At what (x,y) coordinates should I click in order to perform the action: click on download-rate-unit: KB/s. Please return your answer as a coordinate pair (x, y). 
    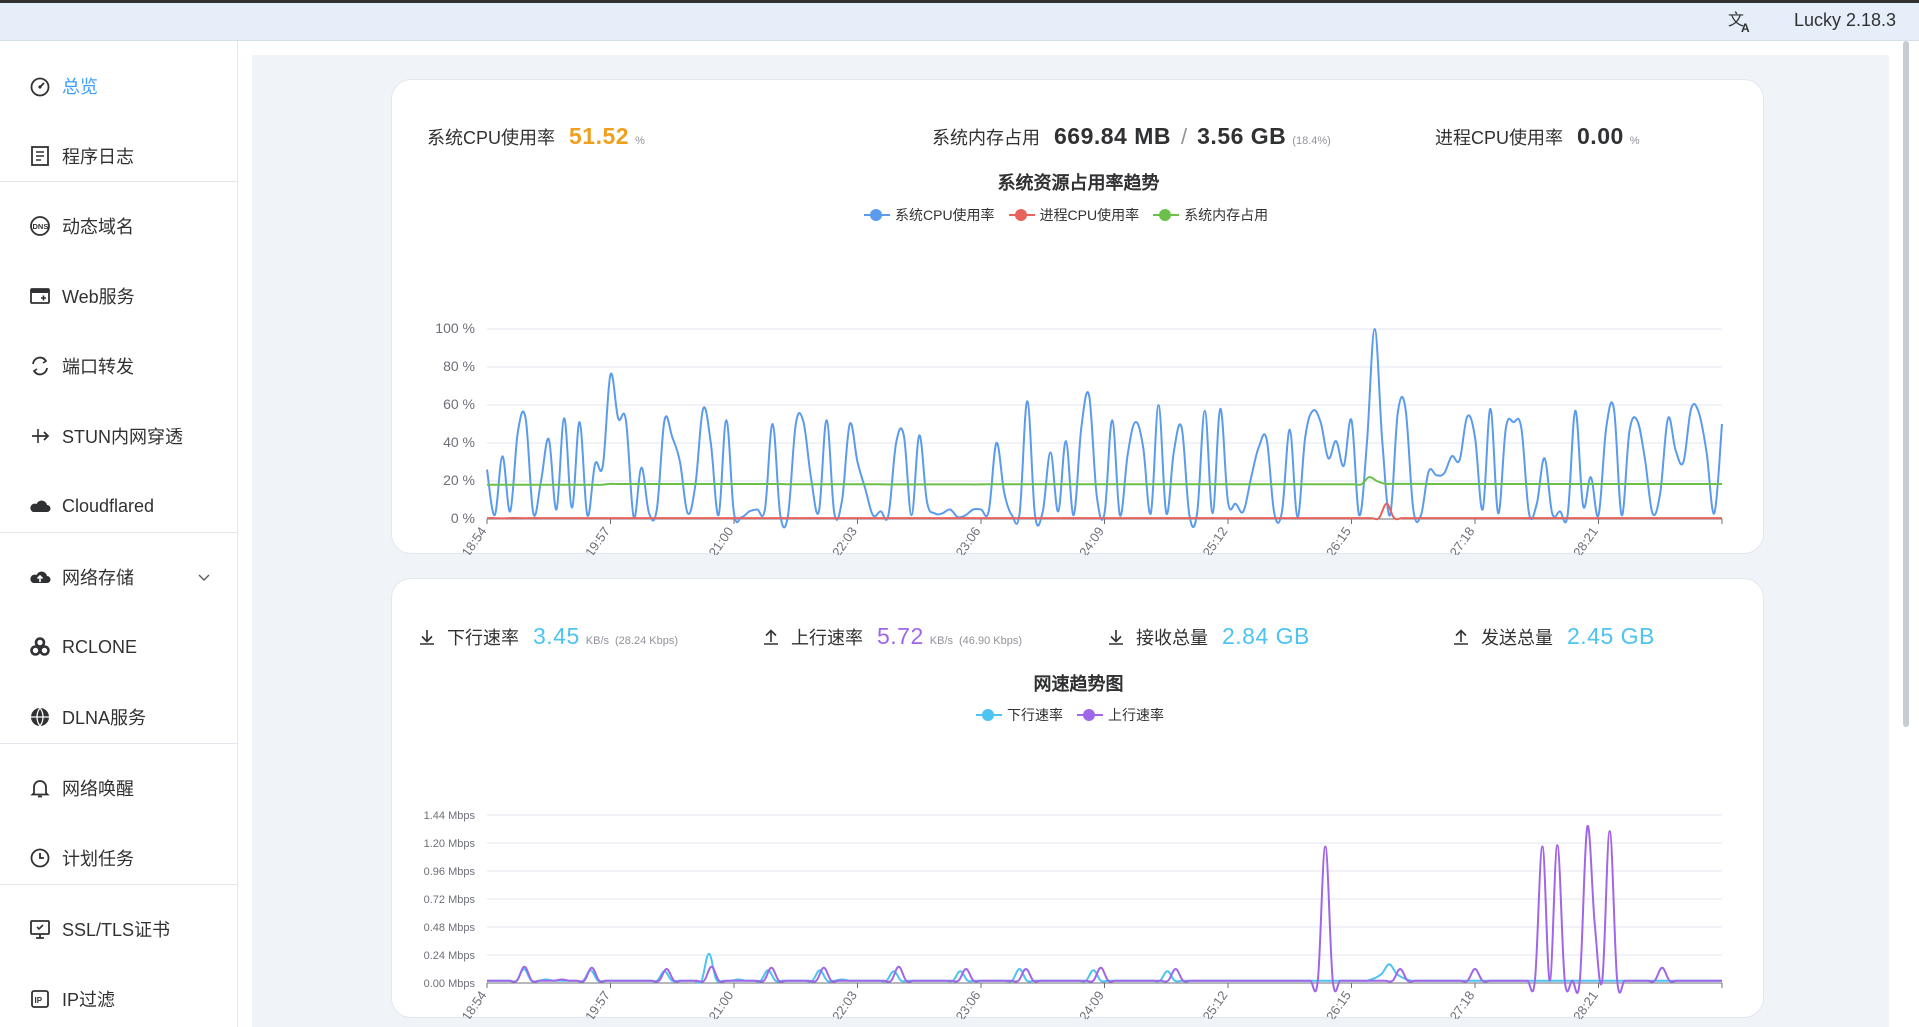
    Looking at the image, I should click on (597, 641).